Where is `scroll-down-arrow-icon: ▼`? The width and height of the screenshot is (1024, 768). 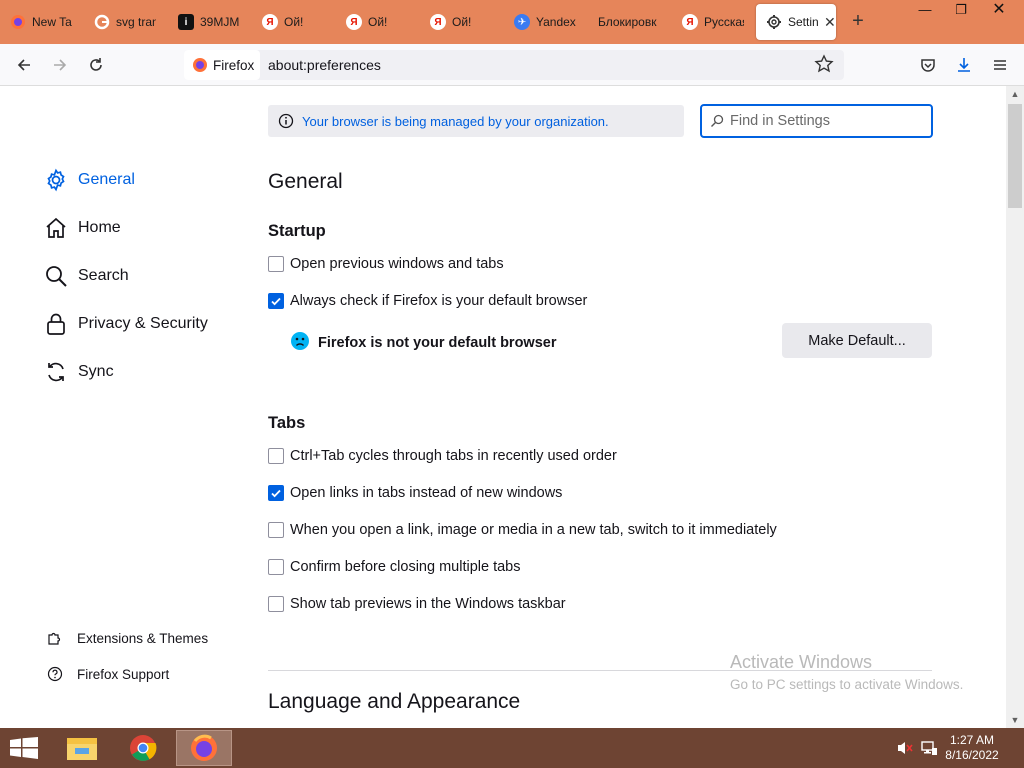 scroll-down-arrow-icon: ▼ is located at coordinates (1015, 720).